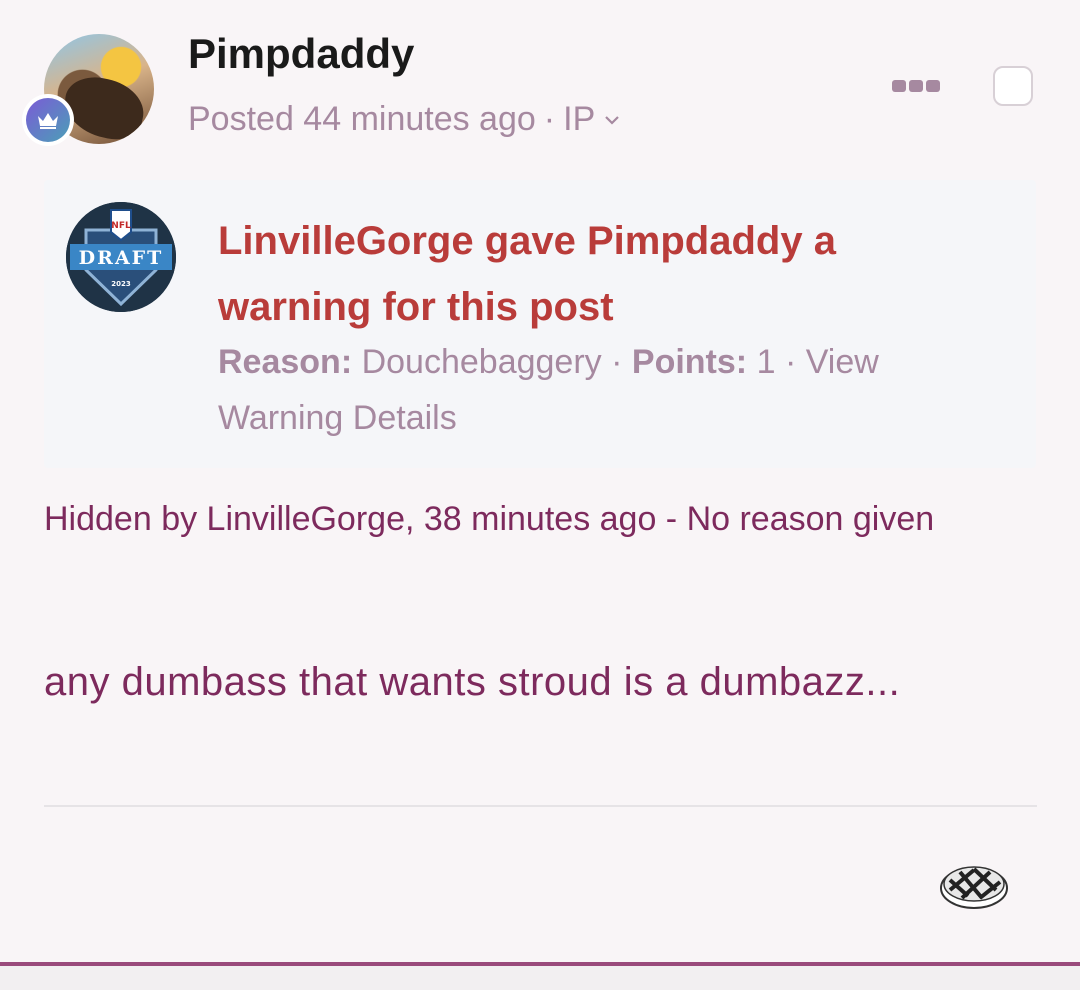 Image resolution: width=1080 pixels, height=990 pixels. I want to click on select-post-checkbox, so click(1013, 86).